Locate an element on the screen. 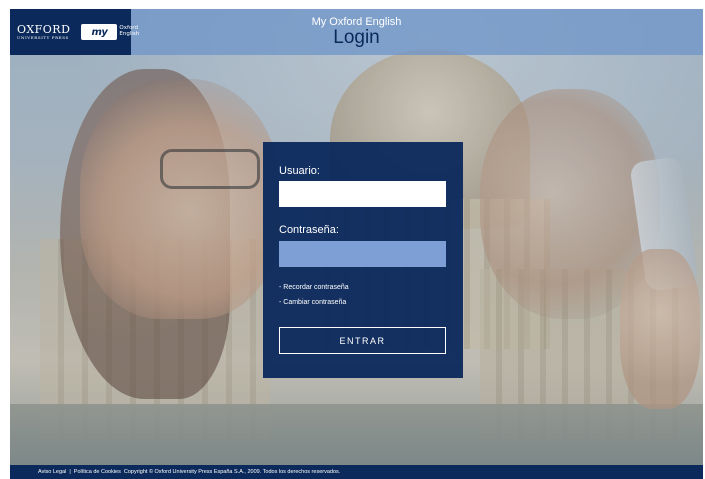 The width and height of the screenshot is (705, 479). password-label: Contraseña: is located at coordinates (309, 230).